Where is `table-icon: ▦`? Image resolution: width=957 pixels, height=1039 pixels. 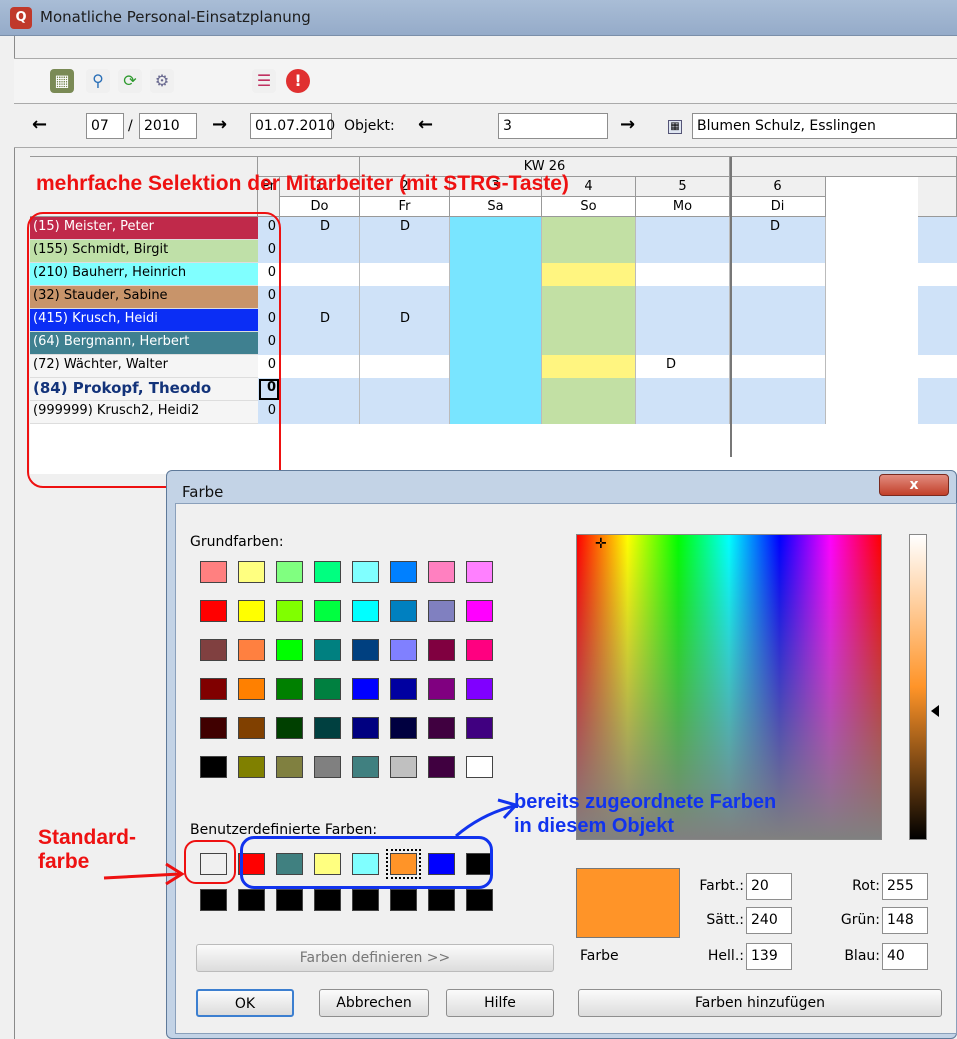
table-icon: ▦ is located at coordinates (675, 127).